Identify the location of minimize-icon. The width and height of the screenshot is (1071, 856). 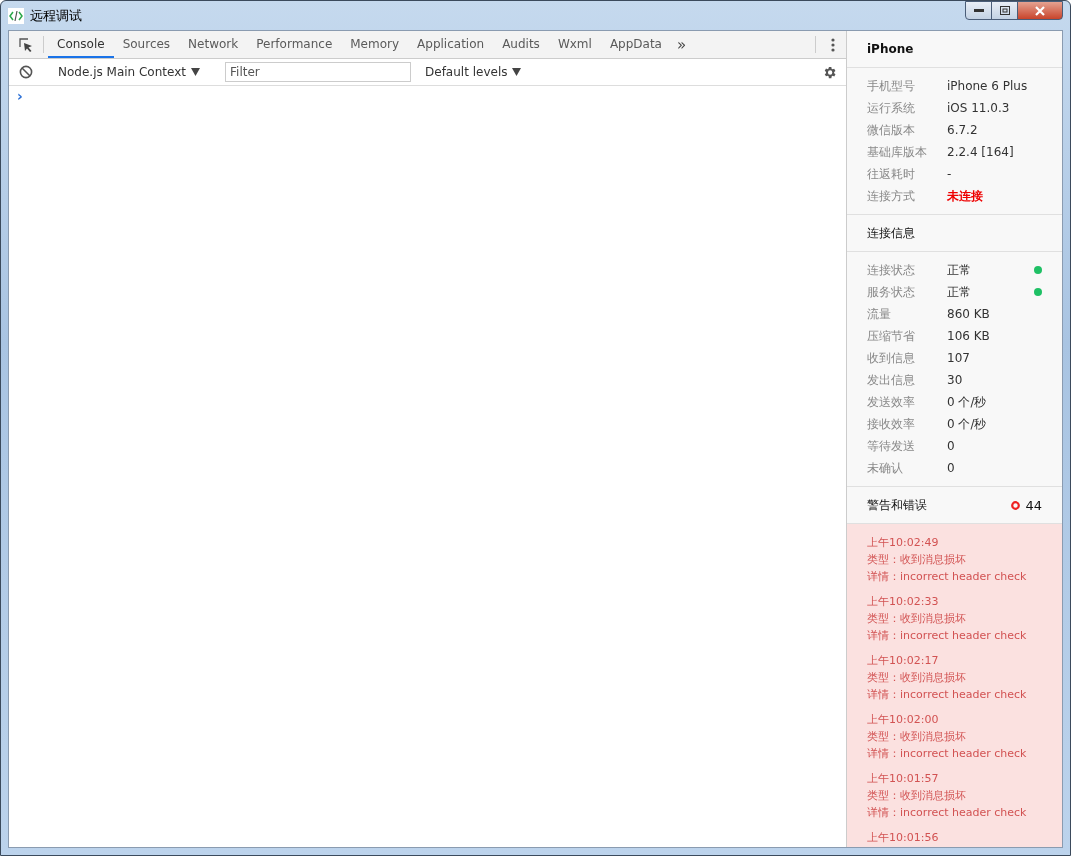
(978, 10).